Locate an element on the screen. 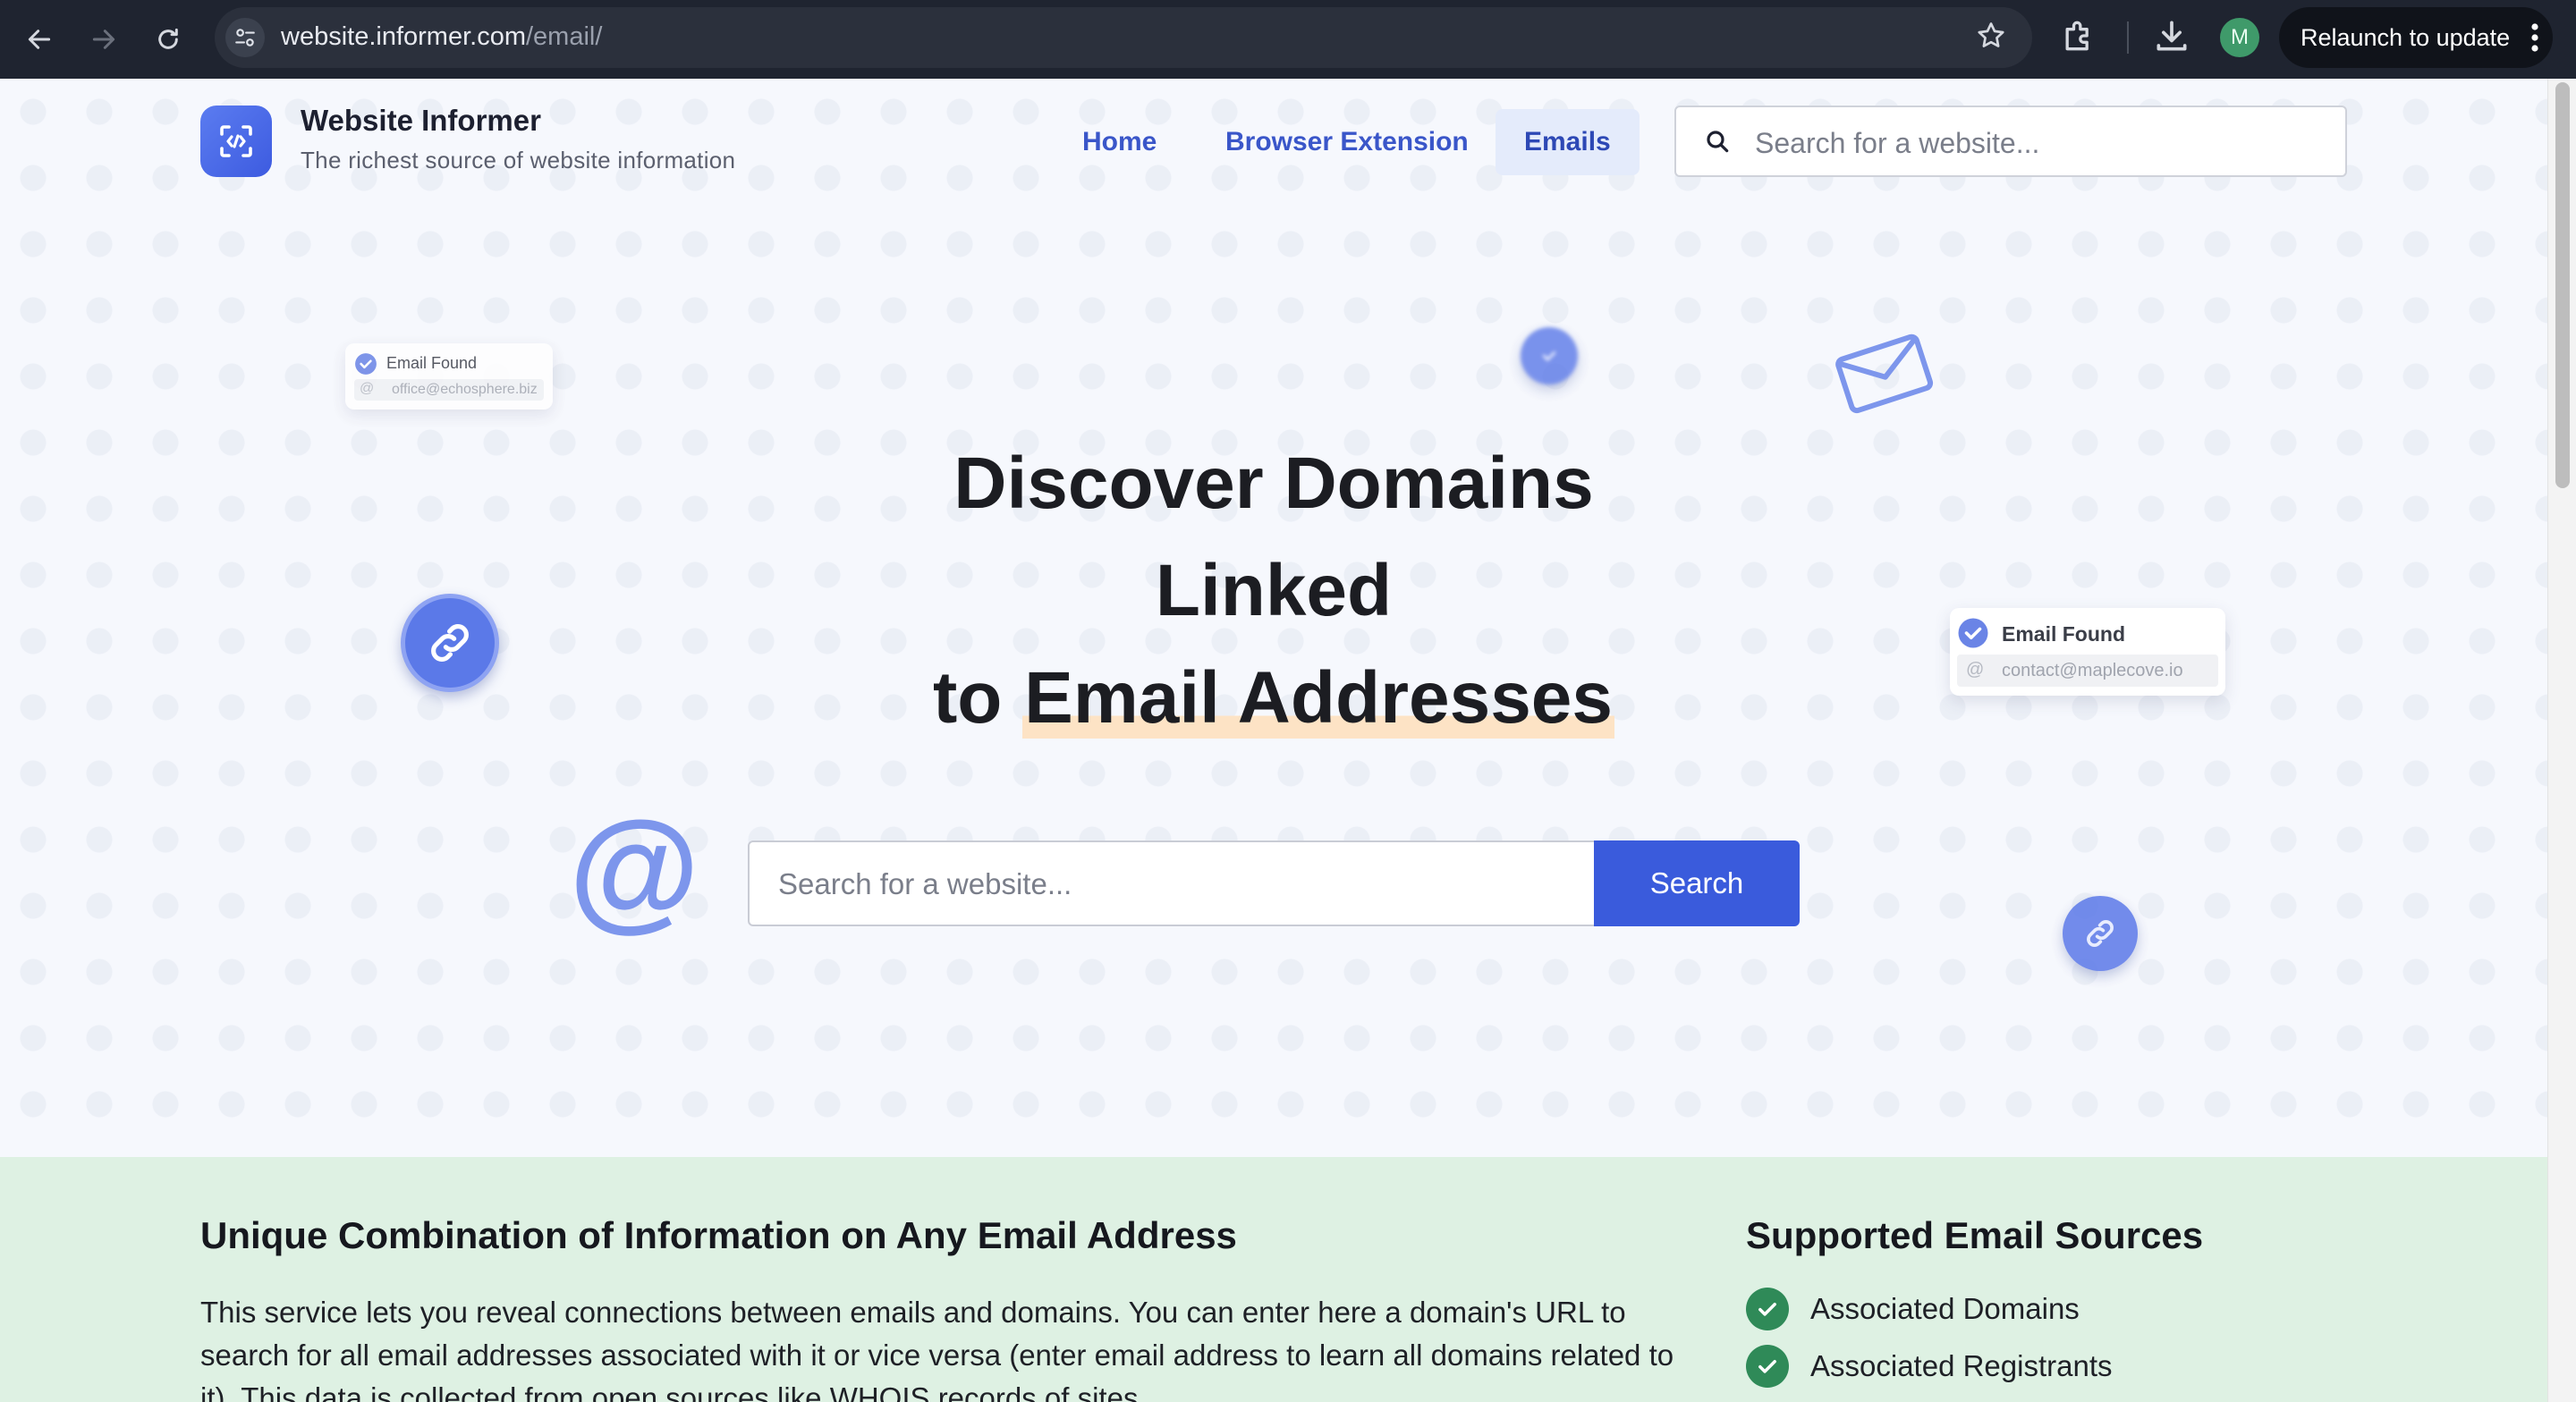 The width and height of the screenshot is (2576, 1402). scrollbar-thumb is located at coordinates (2562, 285).